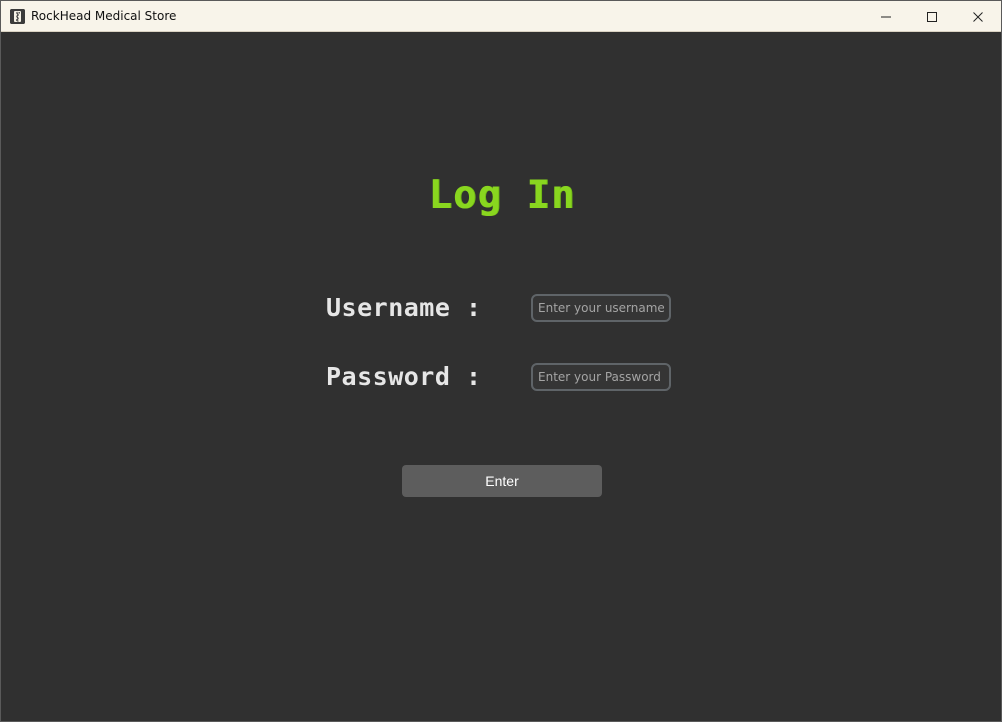 This screenshot has width=1002, height=722. I want to click on password-input, so click(601, 377).